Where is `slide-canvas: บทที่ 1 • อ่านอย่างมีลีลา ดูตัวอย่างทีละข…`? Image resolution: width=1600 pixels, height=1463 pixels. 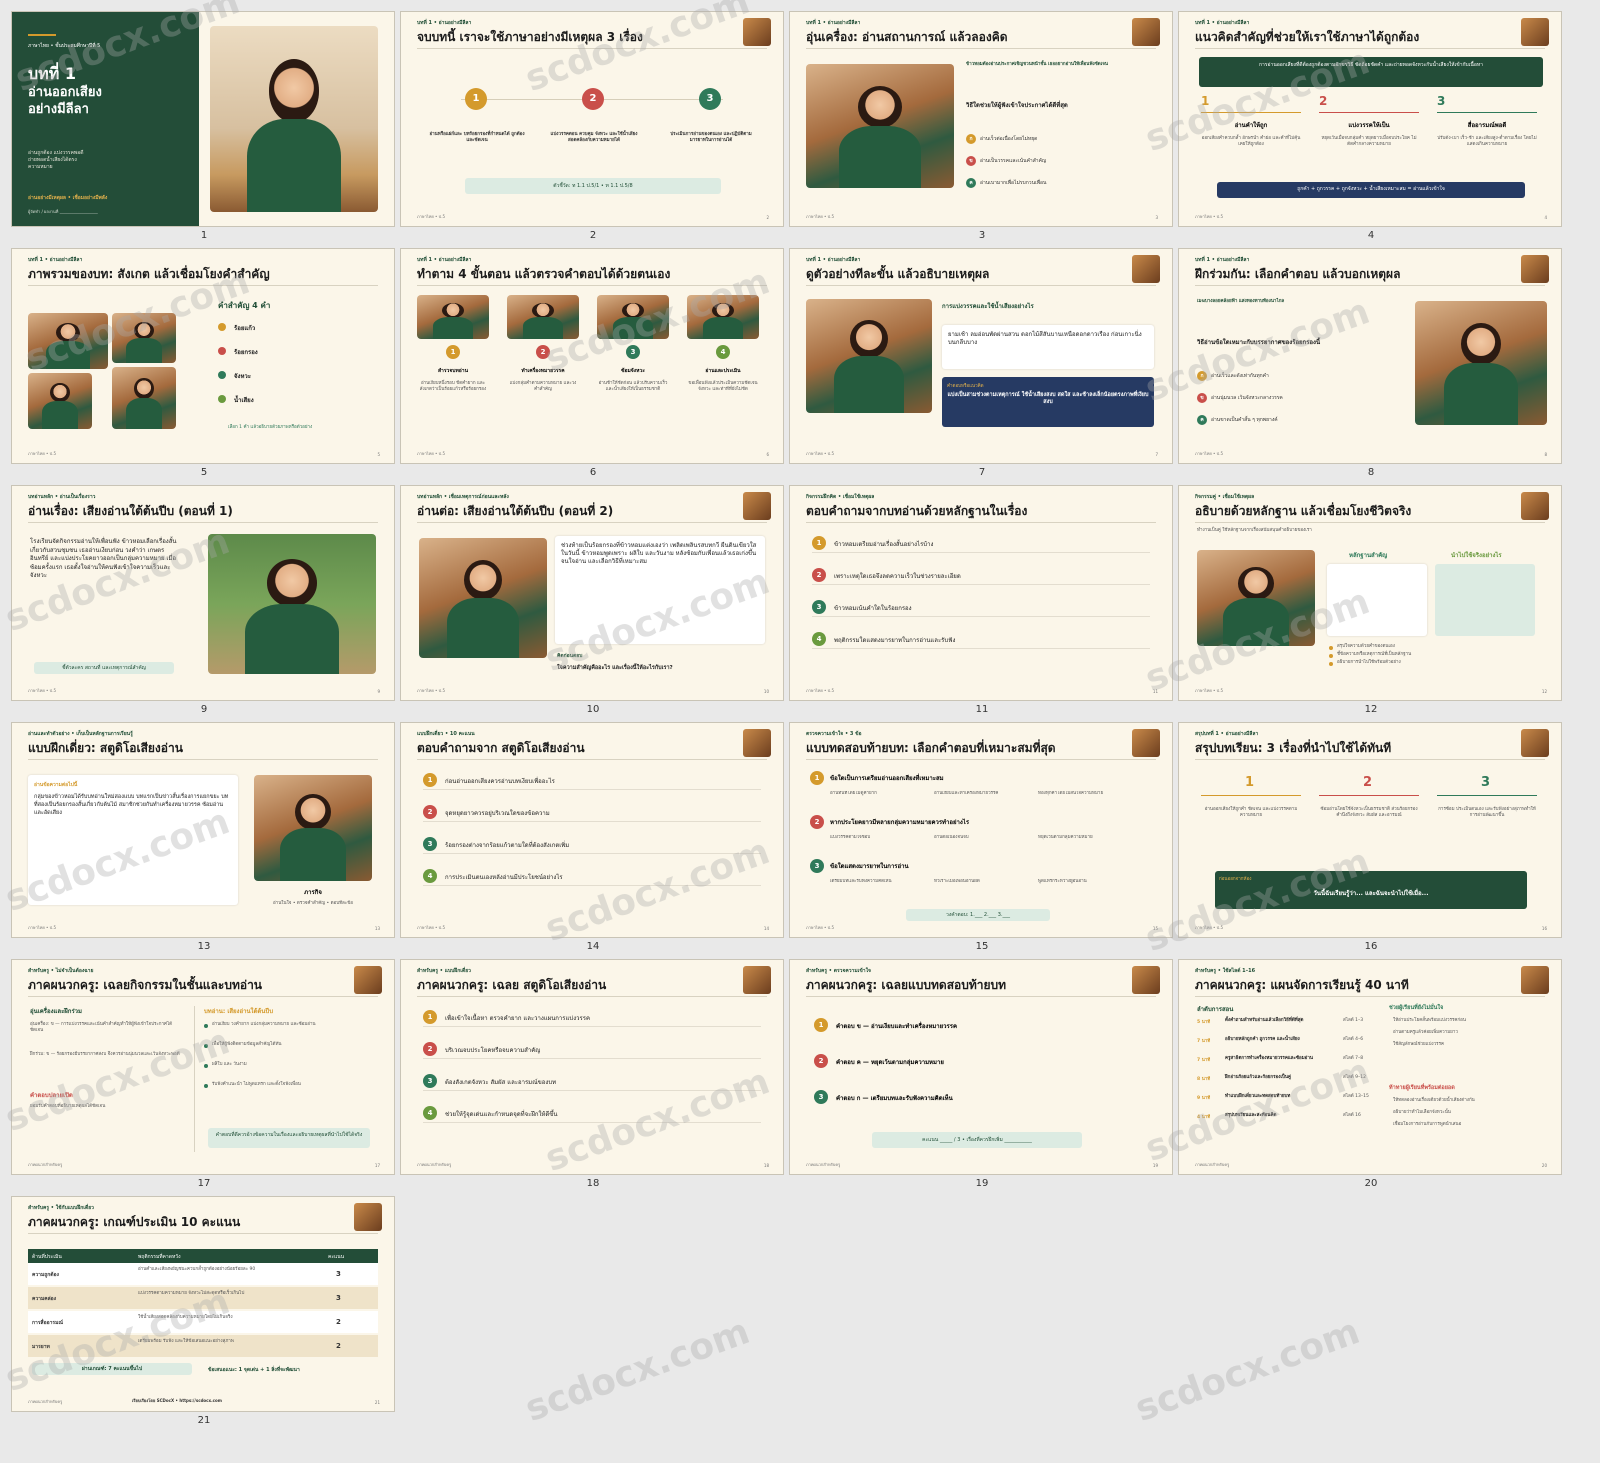
slide-canvas: บทที่ 1 • อ่านอย่างมีลีลา ดูตัวอย่างทีละข… is located at coordinates (981, 356).